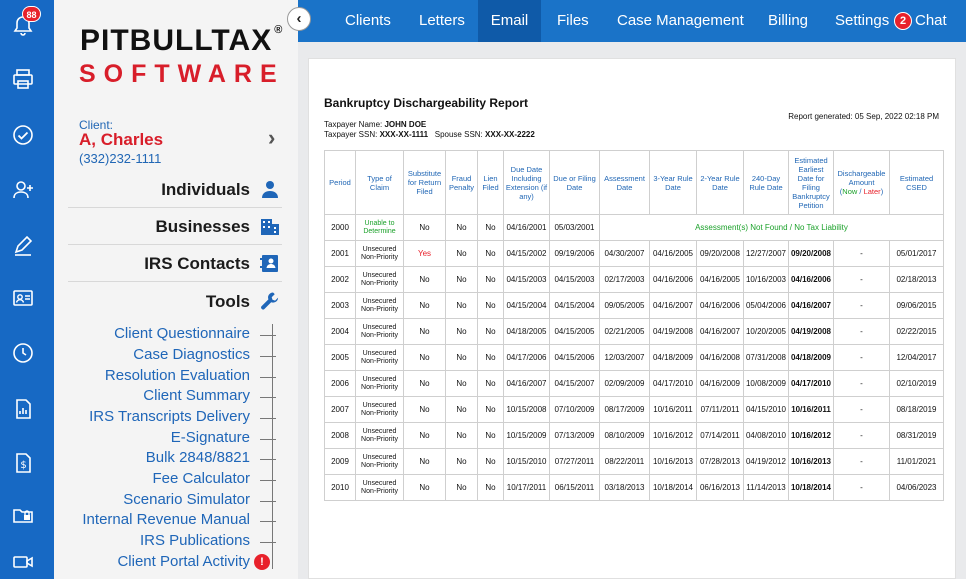 Image resolution: width=966 pixels, height=579 pixels. Describe the element at coordinates (673, 435) in the screenshot. I see `cell-3yr-date: 10/16/2012` at that location.